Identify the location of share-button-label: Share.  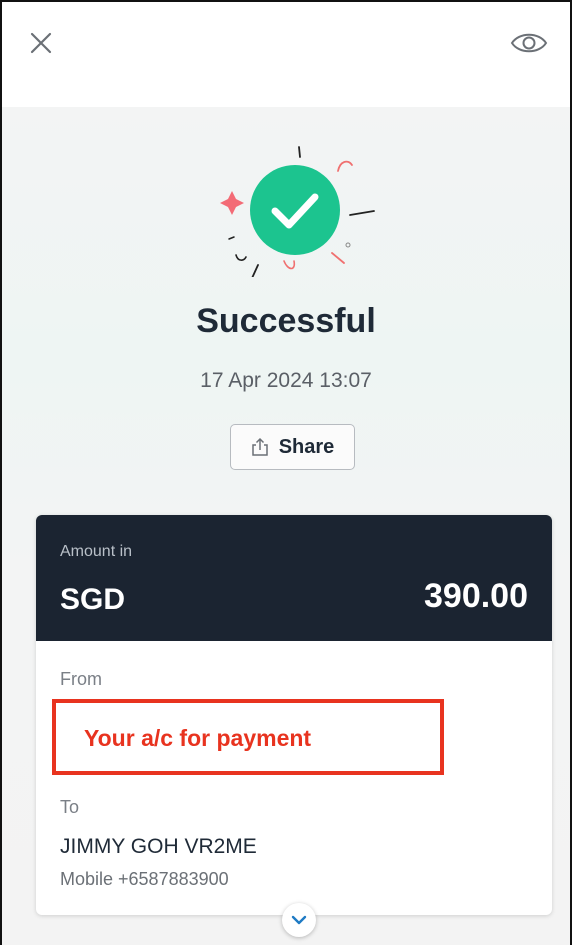
(306, 446).